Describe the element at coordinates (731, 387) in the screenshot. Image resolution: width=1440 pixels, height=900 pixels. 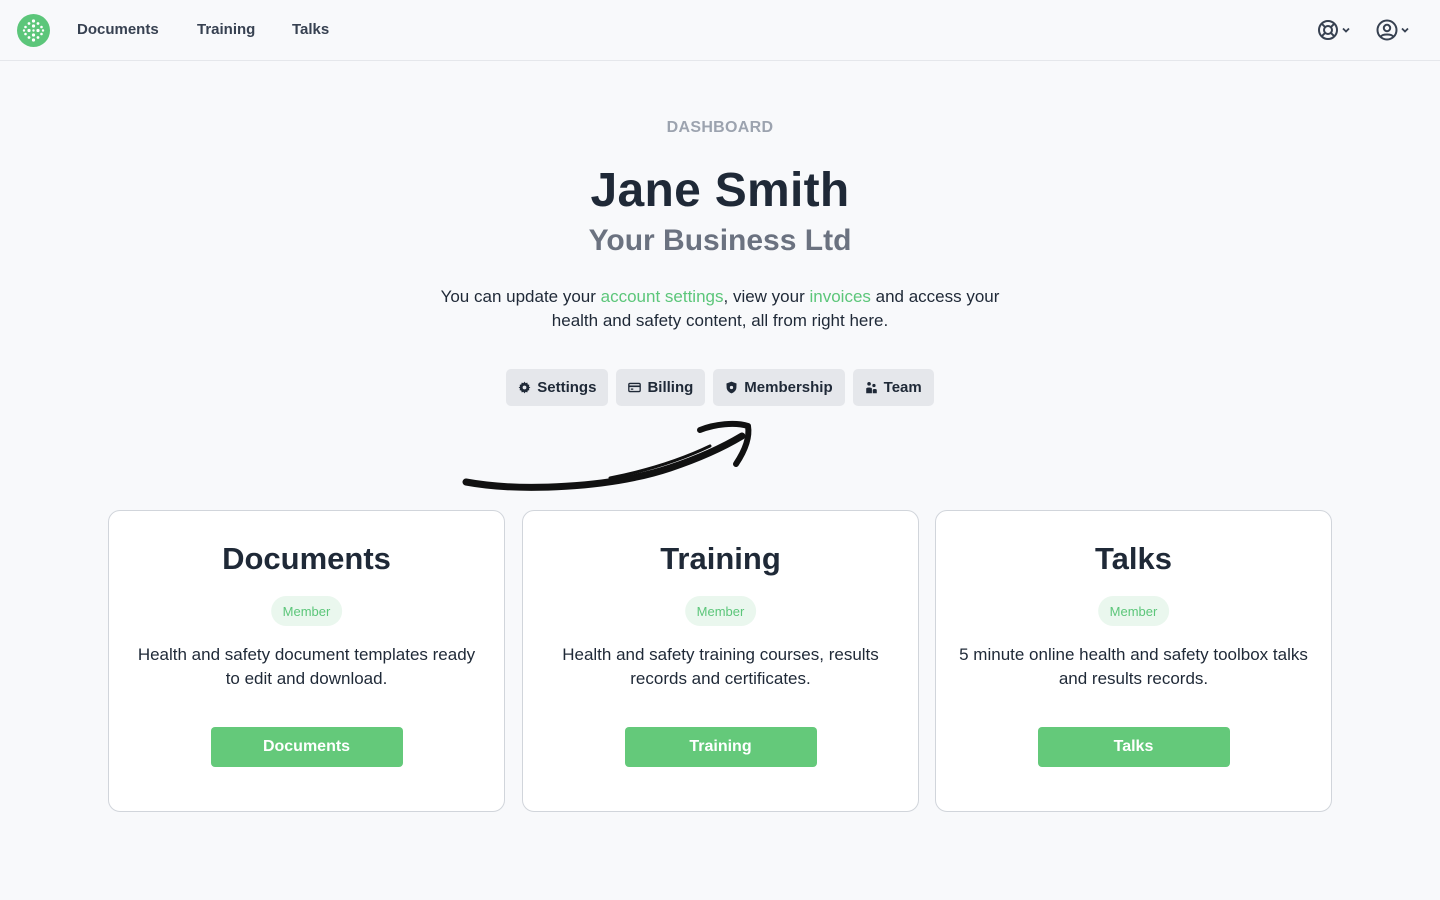
I see `shield-icon` at that location.